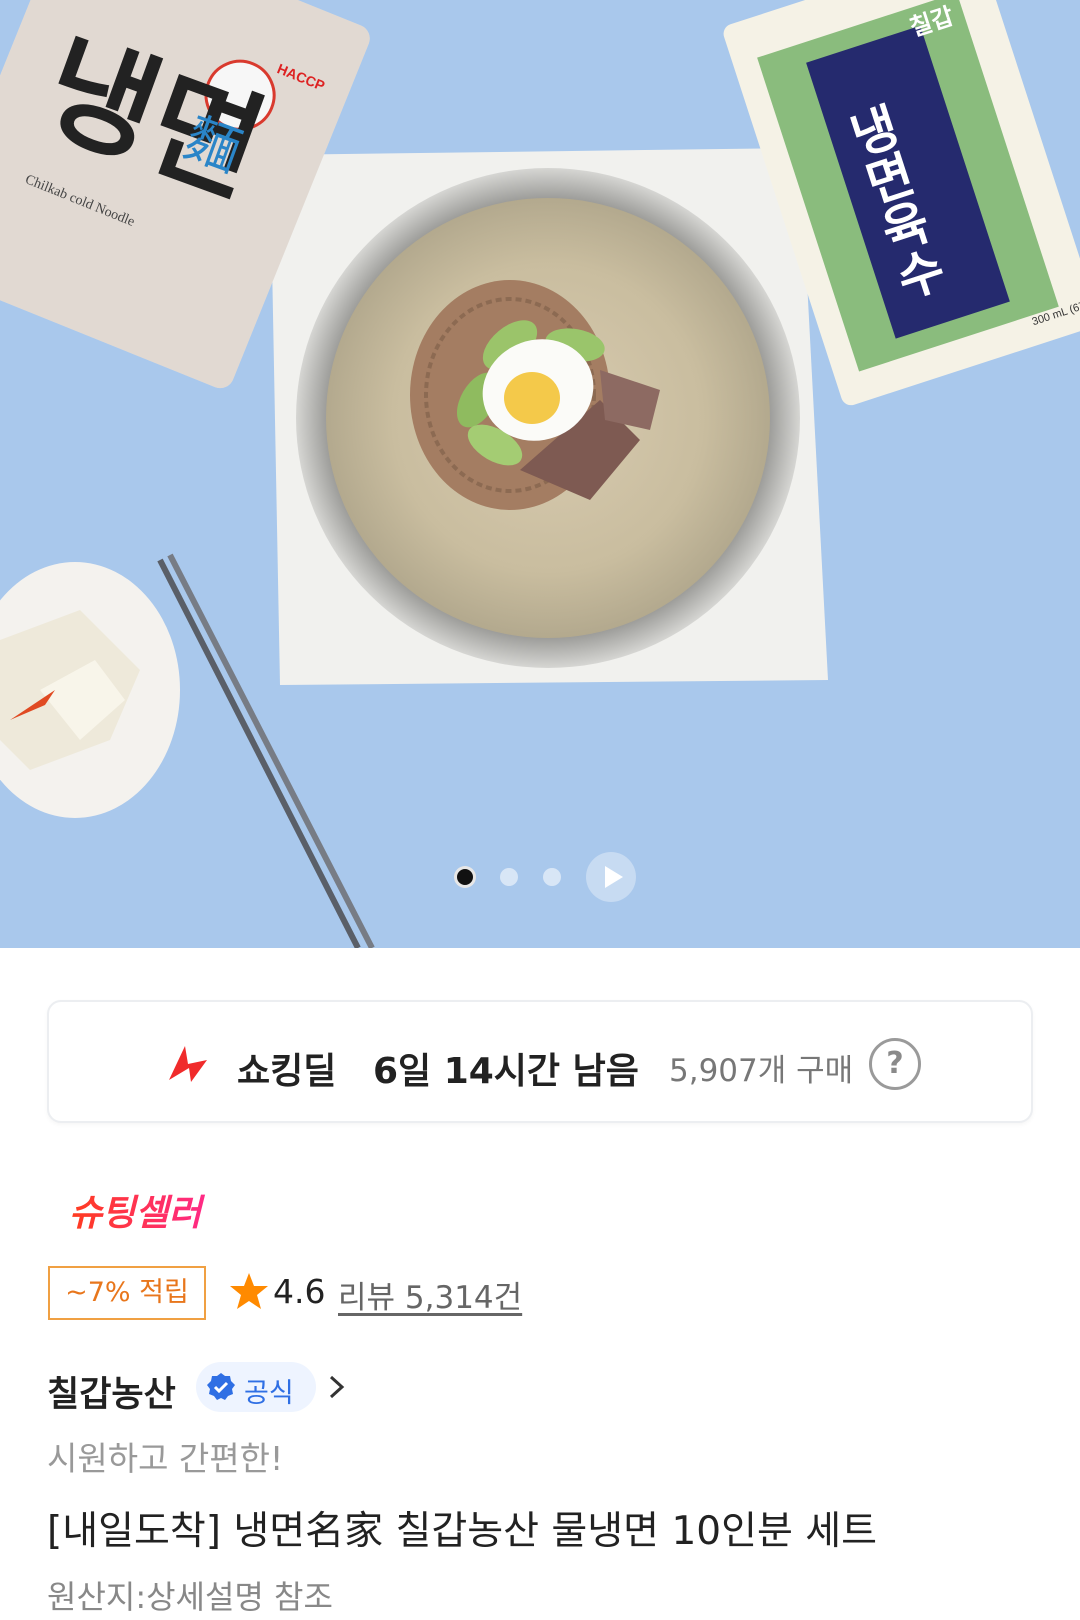  What do you see at coordinates (127, 1293) in the screenshot?
I see `points-badge: ~7% 적립` at bounding box center [127, 1293].